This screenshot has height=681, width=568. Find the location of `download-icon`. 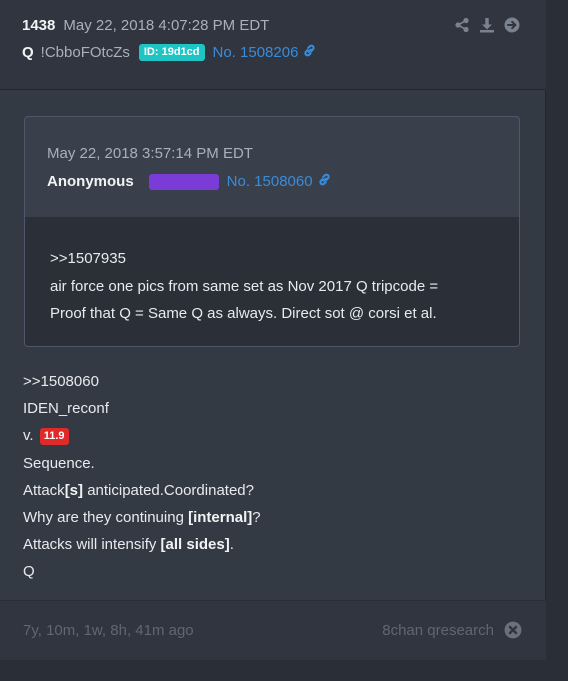

download-icon is located at coordinates (487, 25).